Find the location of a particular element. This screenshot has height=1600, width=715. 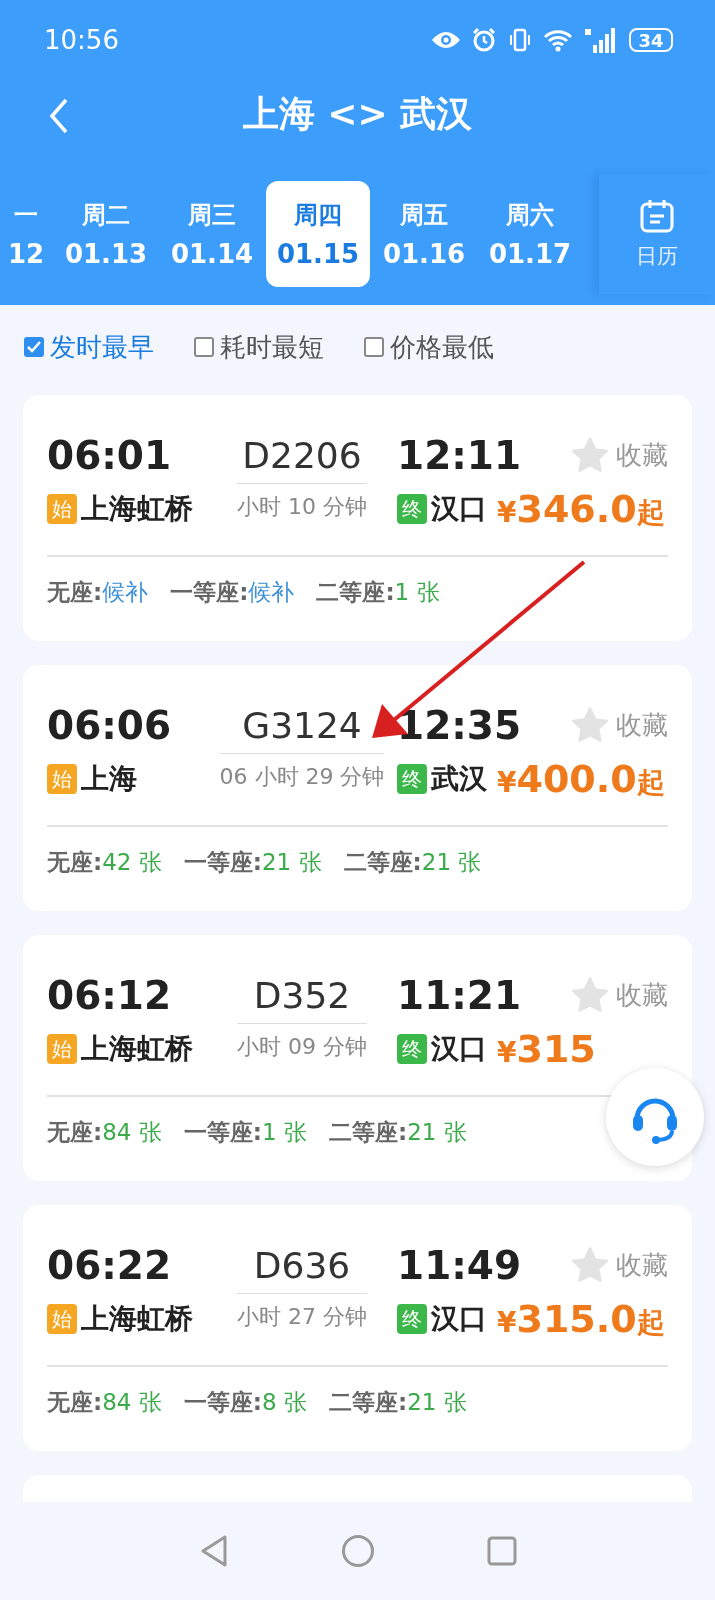

train-number: G3124 is located at coordinates (302, 725).